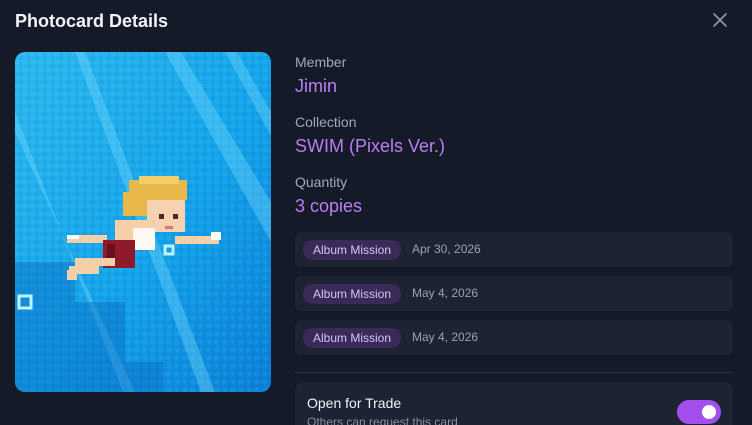  I want to click on acquired-date: Apr 30, 2026, so click(446, 249).